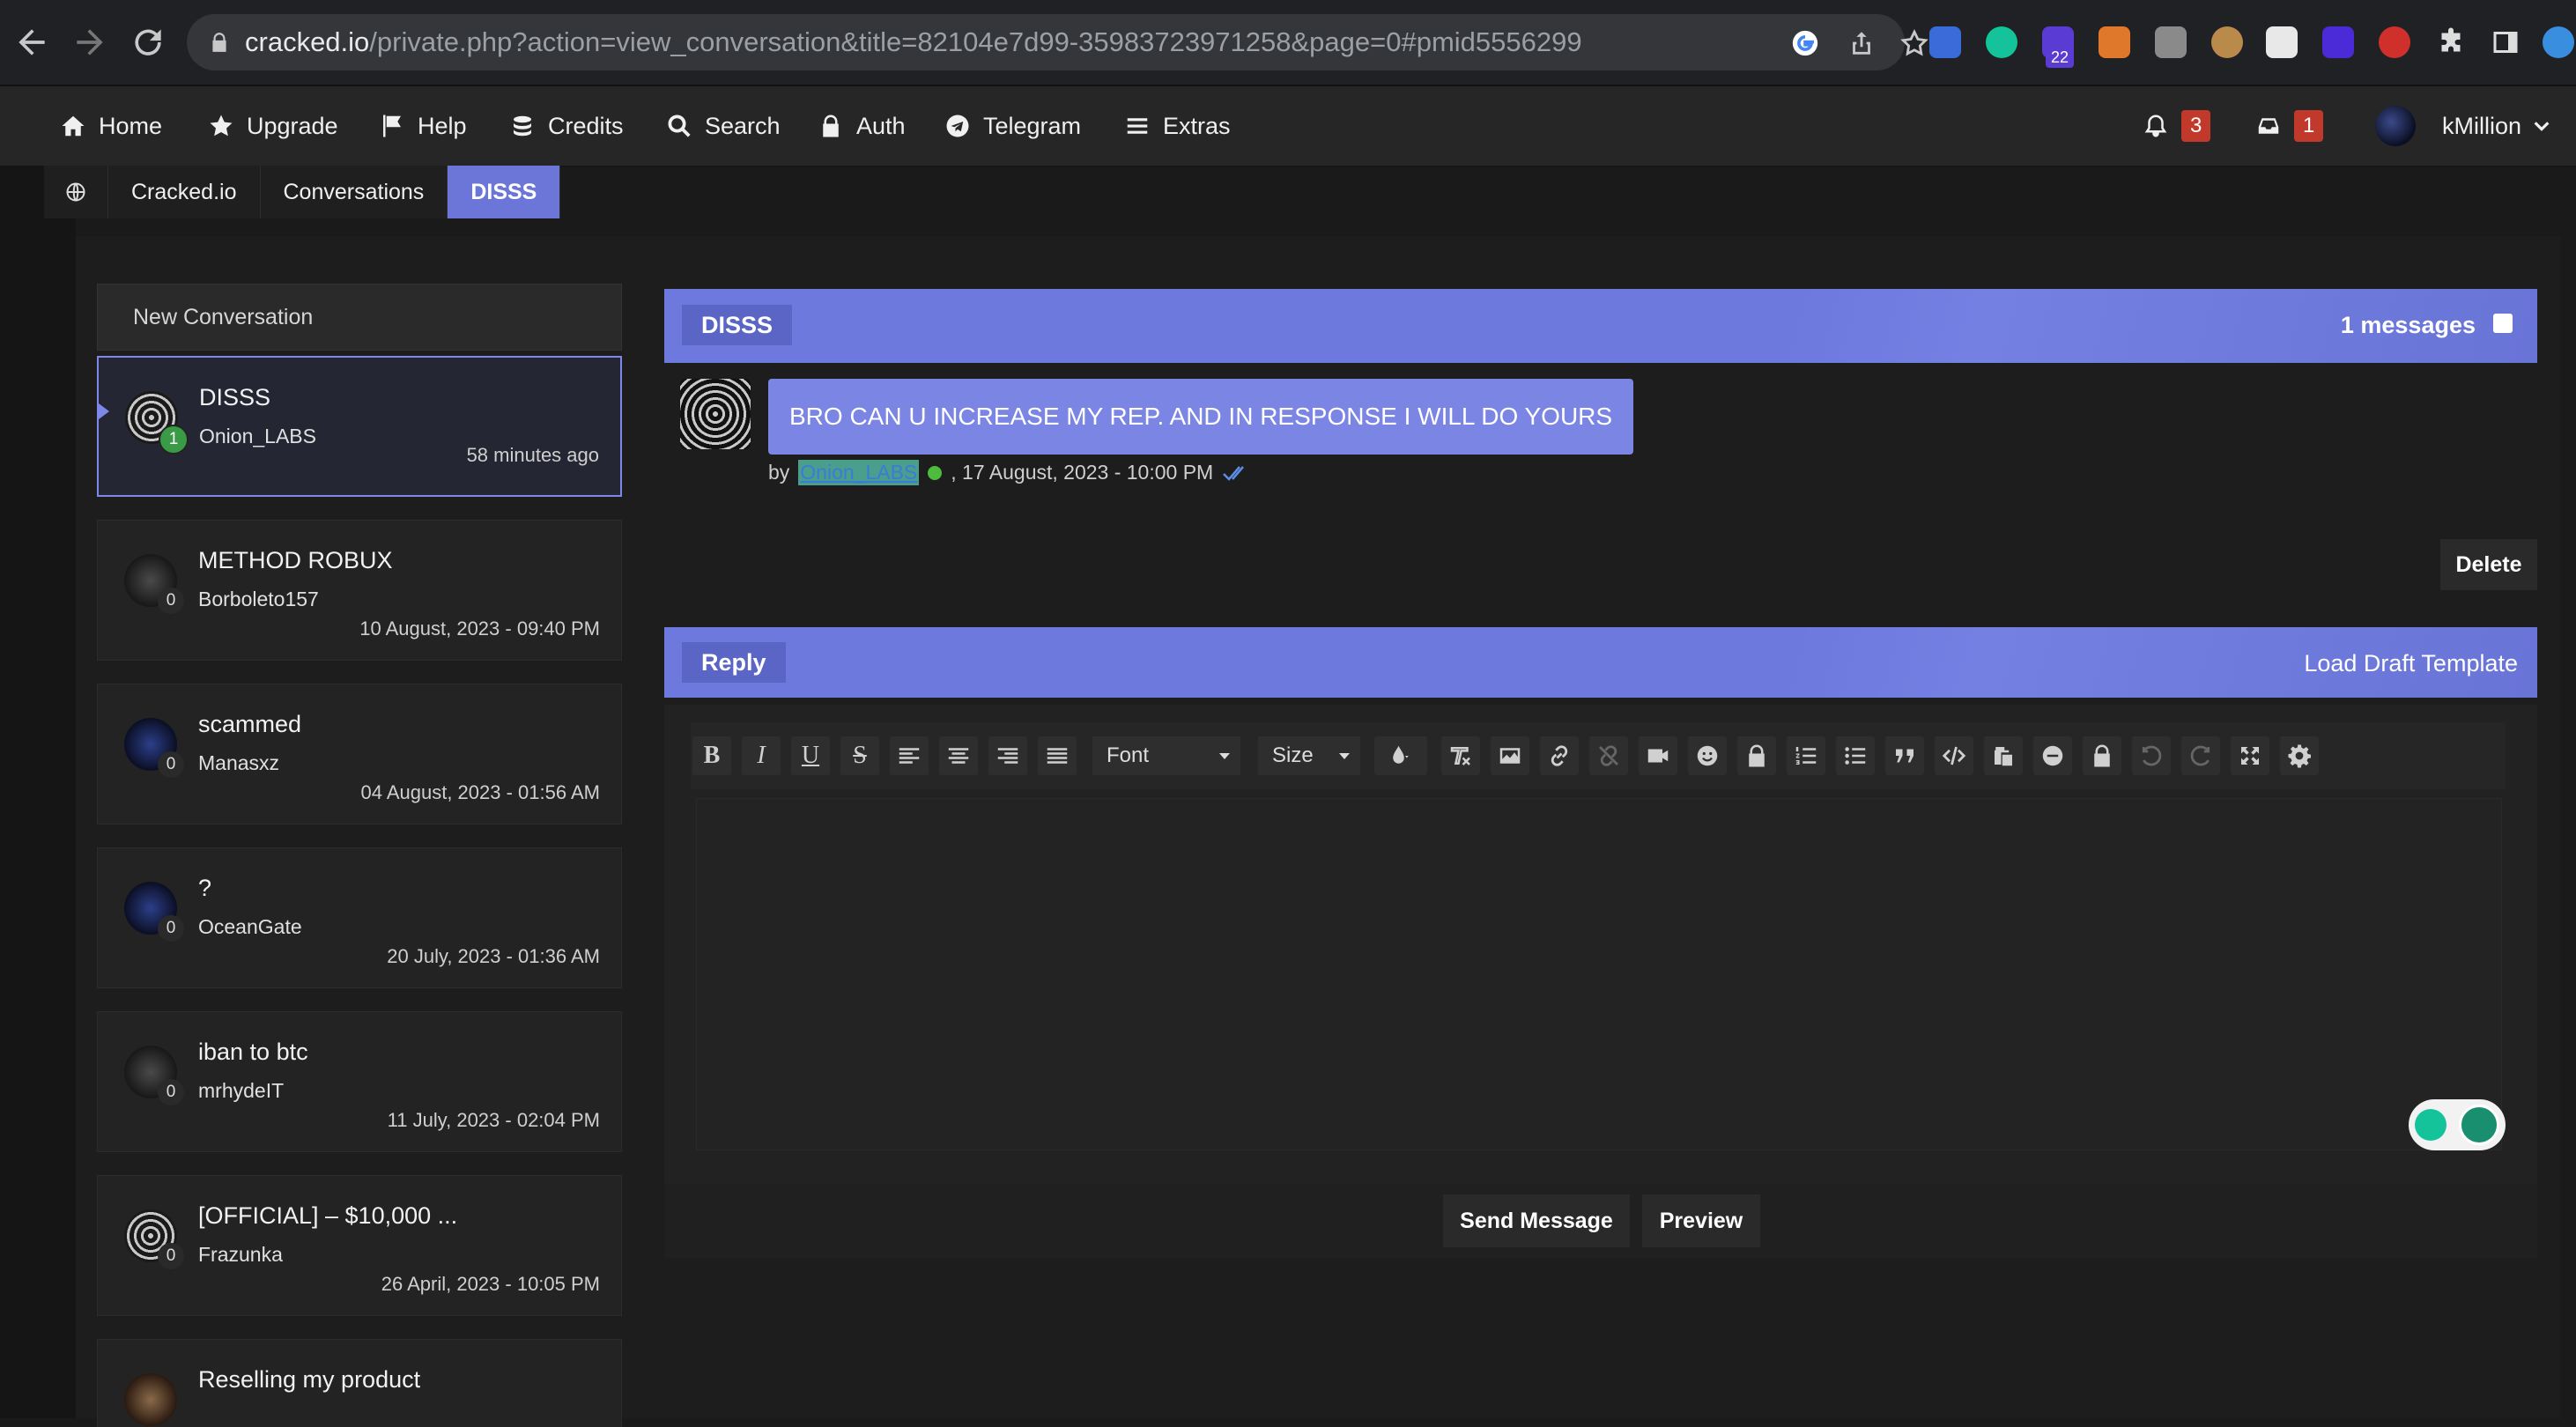  Describe the element at coordinates (957, 126) in the screenshot. I see `telegram-icon` at that location.